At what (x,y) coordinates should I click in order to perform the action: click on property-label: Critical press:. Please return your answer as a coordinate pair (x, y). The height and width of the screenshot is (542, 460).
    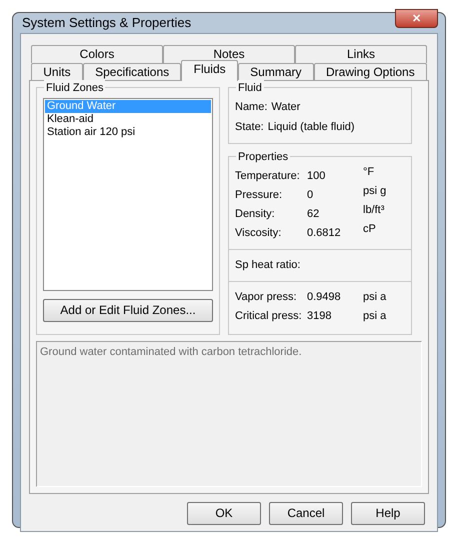
    Looking at the image, I should click on (269, 316).